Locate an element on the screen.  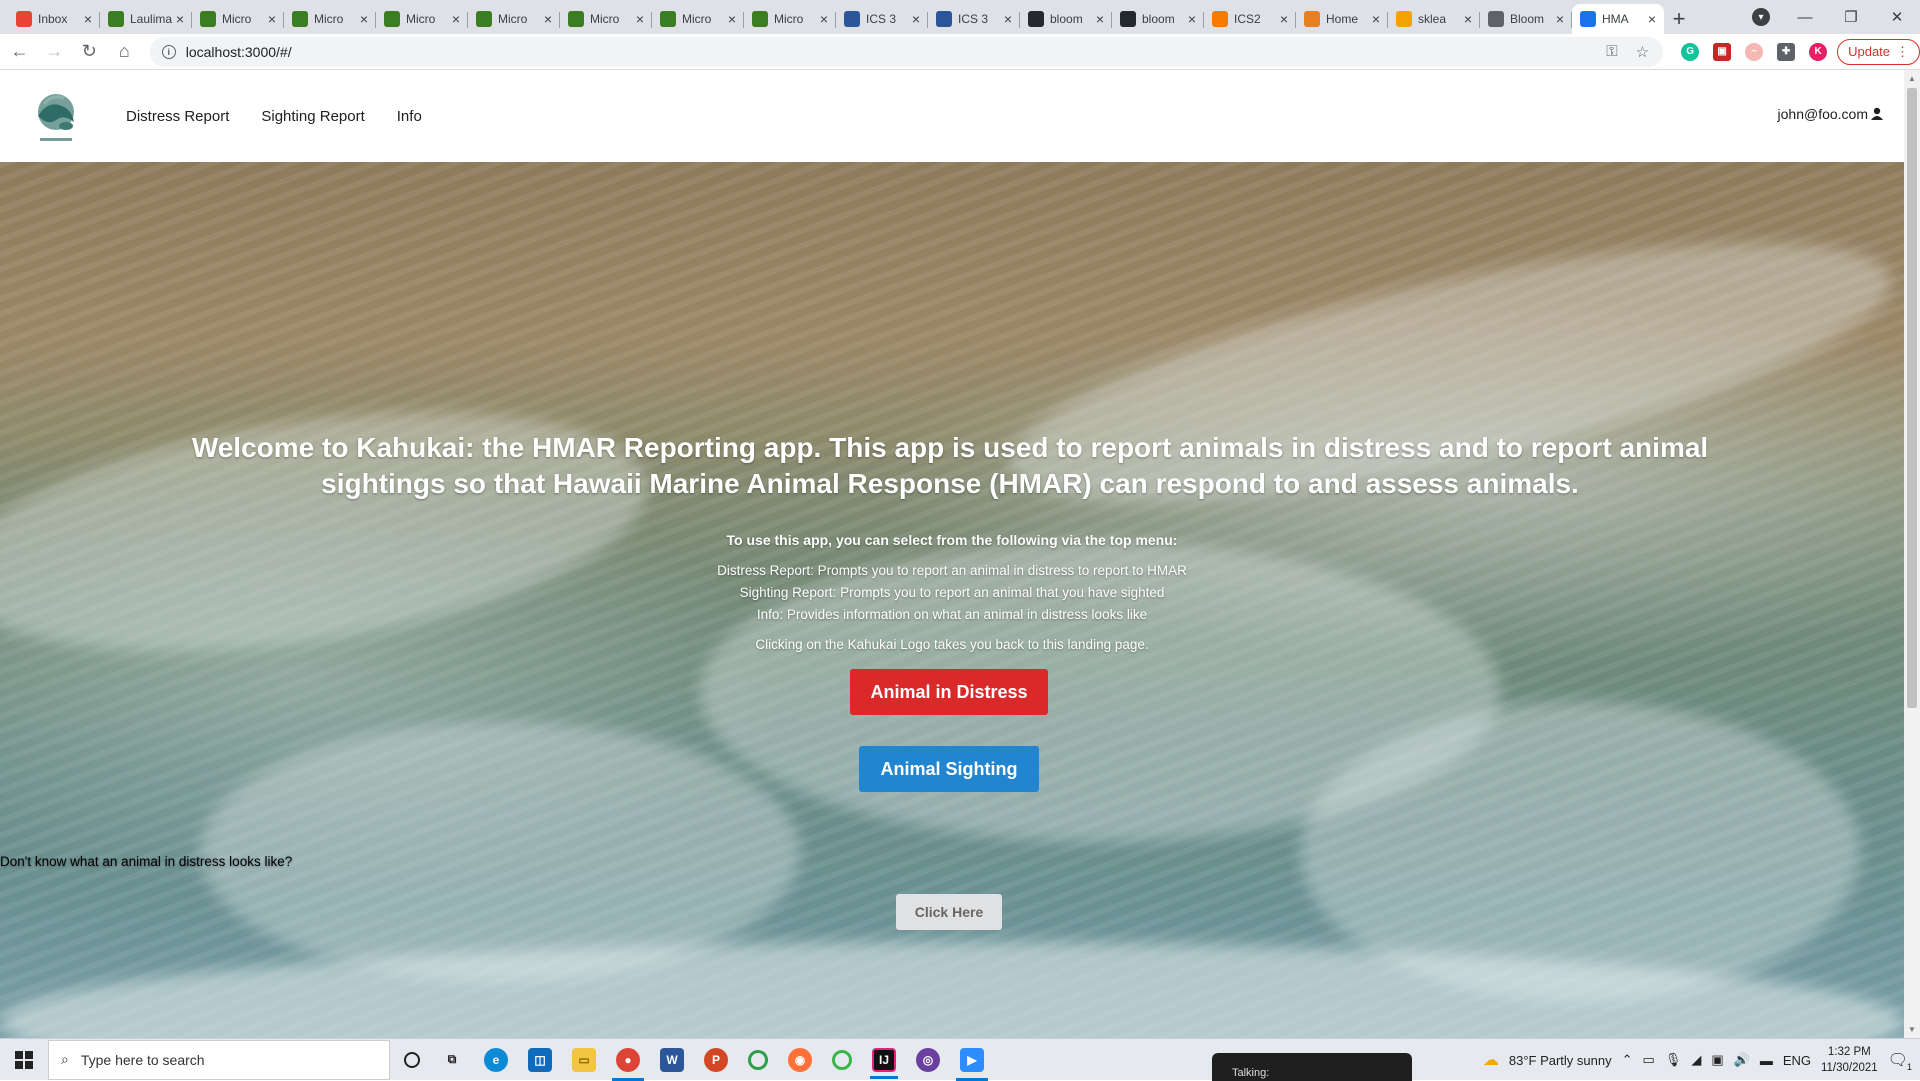
tab-active: HMA × is located at coordinates (1618, 19).